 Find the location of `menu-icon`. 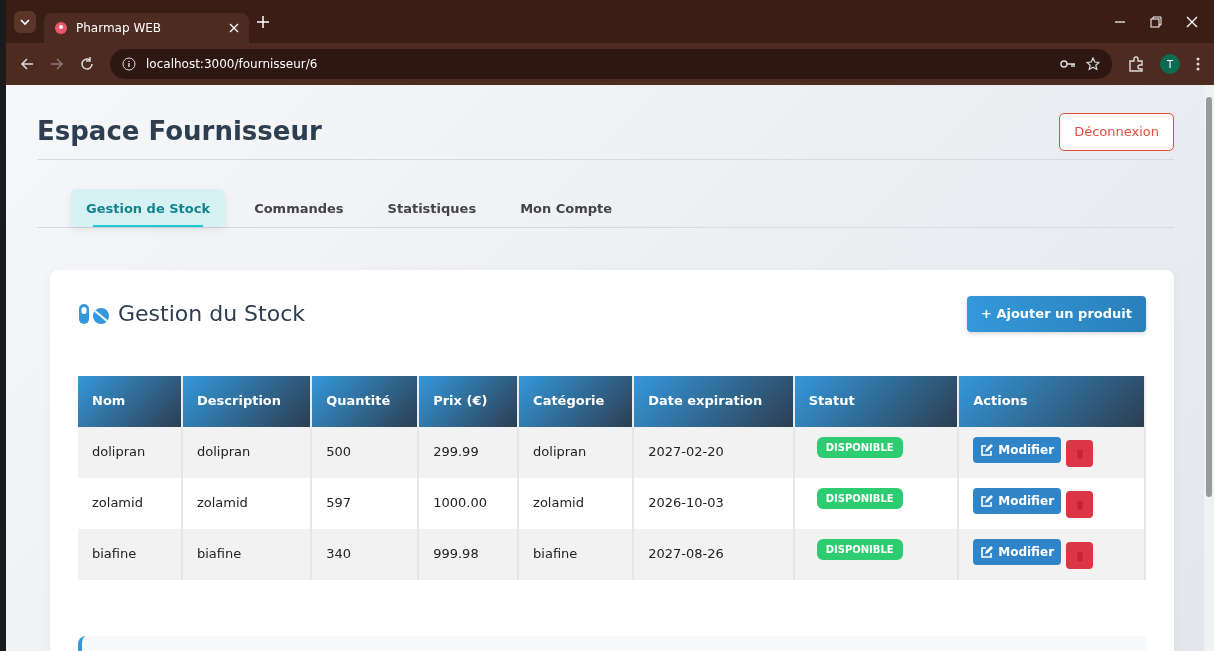

menu-icon is located at coordinates (1198, 64).